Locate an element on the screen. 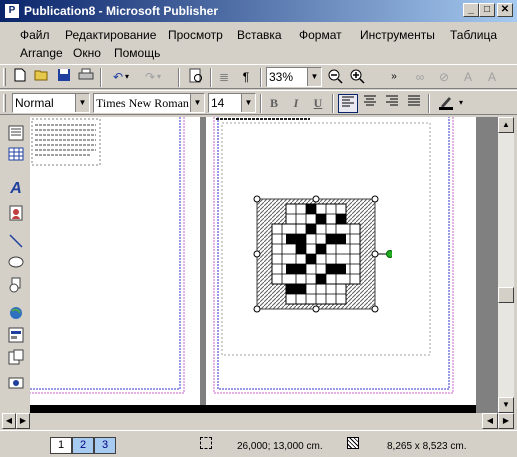 This screenshot has width=517, height=457. print-preview-icon is located at coordinates (196, 77).